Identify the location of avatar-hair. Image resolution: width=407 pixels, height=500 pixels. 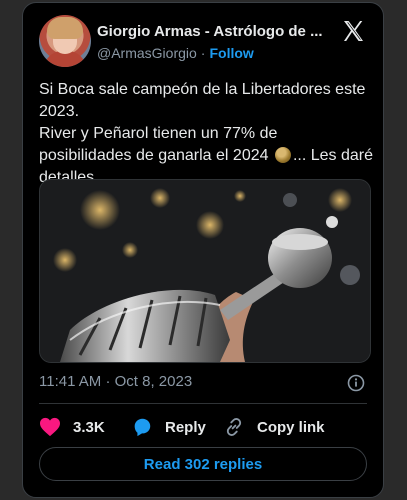
(65, 28).